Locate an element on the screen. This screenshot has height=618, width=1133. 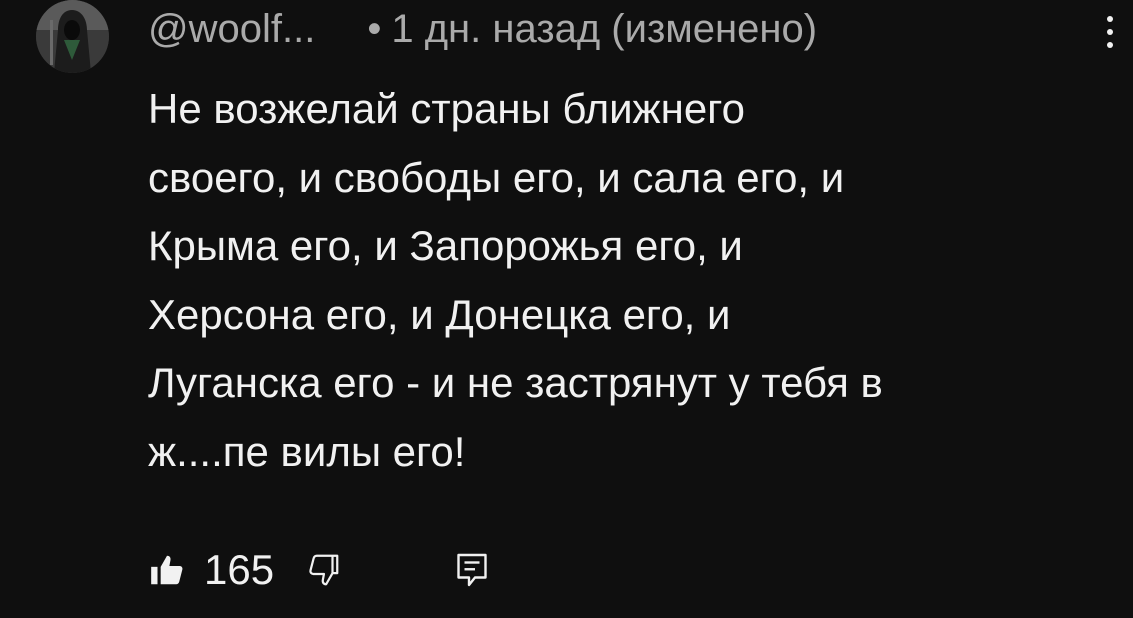
avatar is located at coordinates (72, 36).